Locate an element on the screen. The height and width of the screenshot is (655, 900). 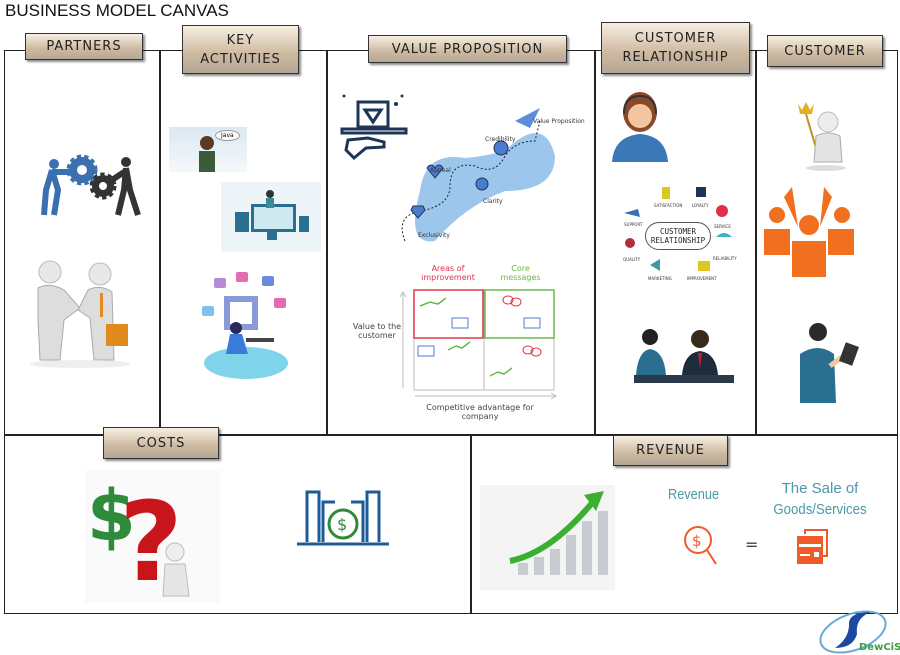
revenue-header-text: REVENUE is located at coordinates (670, 450).